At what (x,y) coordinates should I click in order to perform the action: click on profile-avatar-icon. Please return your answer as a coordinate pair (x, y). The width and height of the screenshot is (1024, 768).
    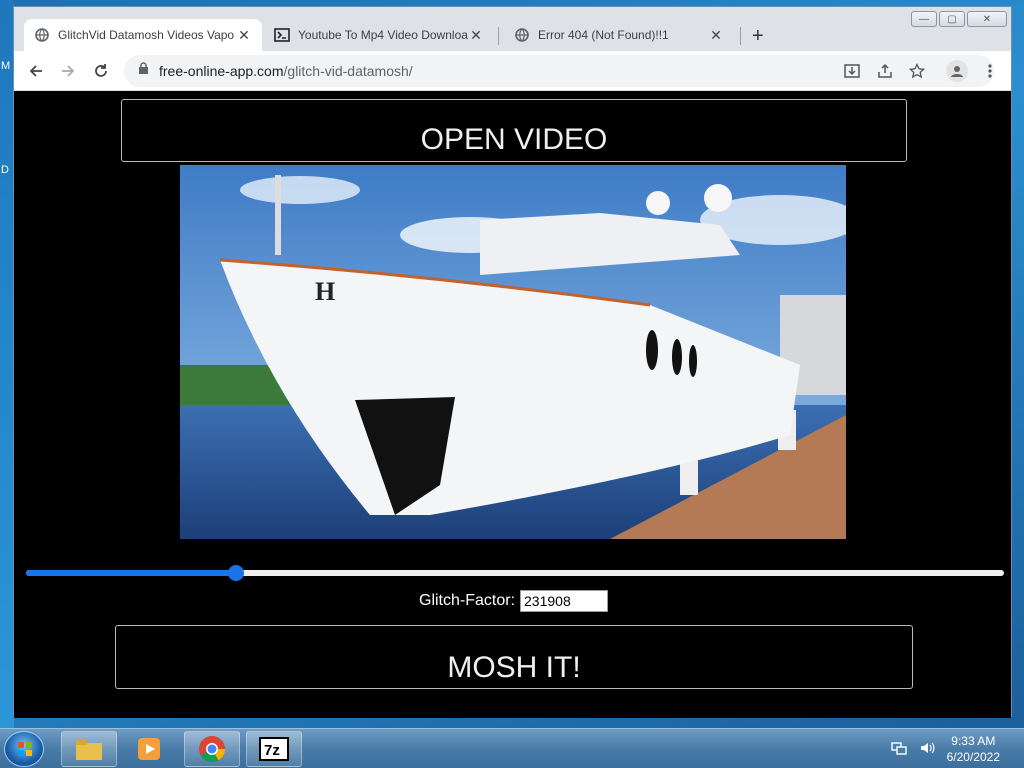
    Looking at the image, I should click on (957, 71).